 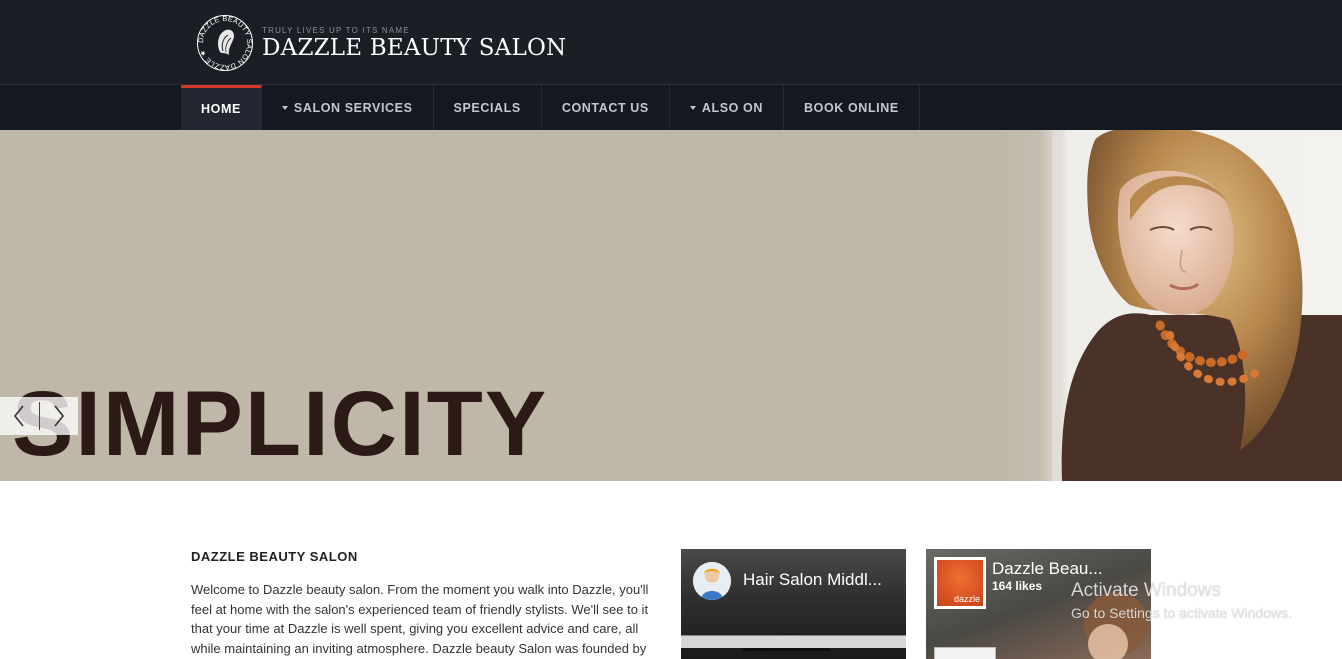 I want to click on dazzle-logo-icon: dazzle, so click(x=960, y=583).